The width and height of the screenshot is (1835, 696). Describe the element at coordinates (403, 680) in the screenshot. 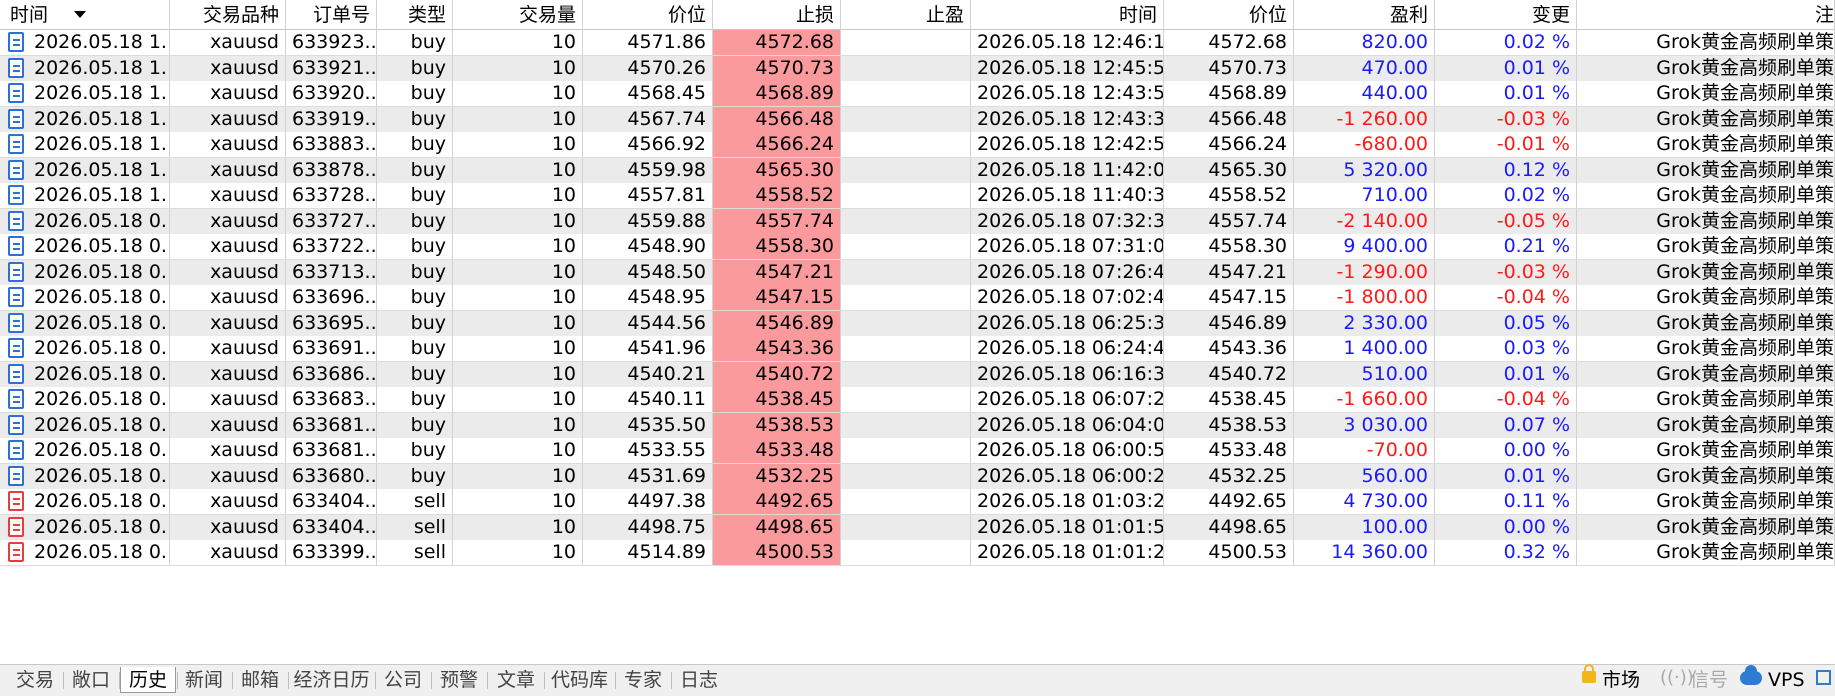

I see `tab-6: 公司` at that location.